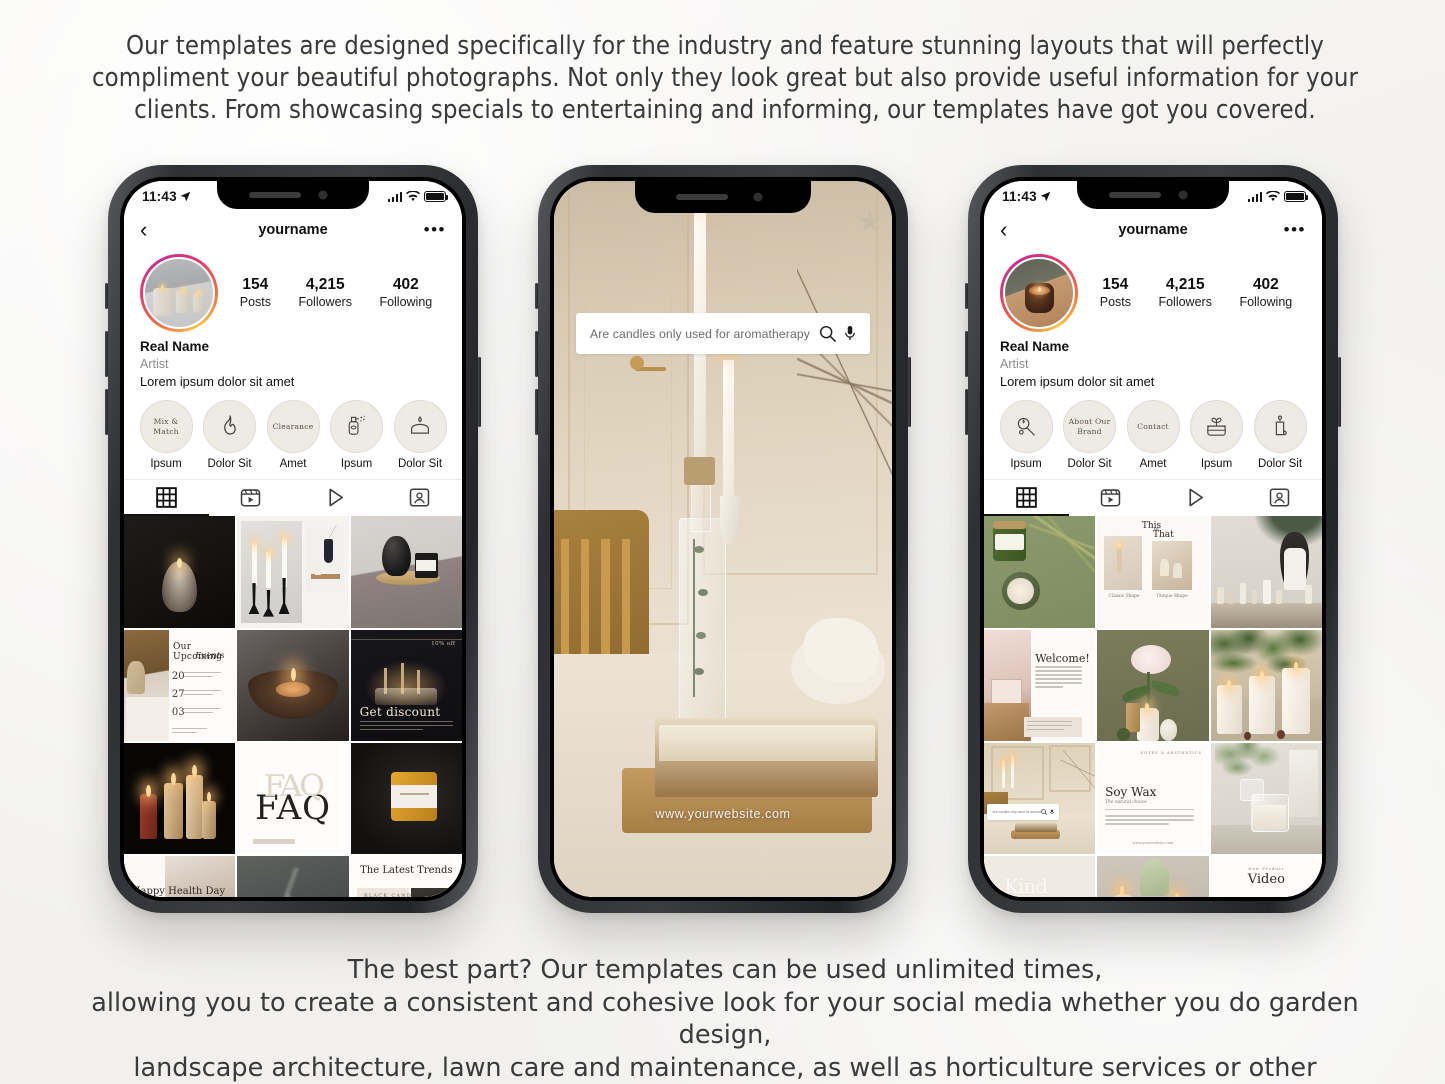 Image resolution: width=1445 pixels, height=1084 pixels. I want to click on status-time-group: 11:43, so click(1026, 196).